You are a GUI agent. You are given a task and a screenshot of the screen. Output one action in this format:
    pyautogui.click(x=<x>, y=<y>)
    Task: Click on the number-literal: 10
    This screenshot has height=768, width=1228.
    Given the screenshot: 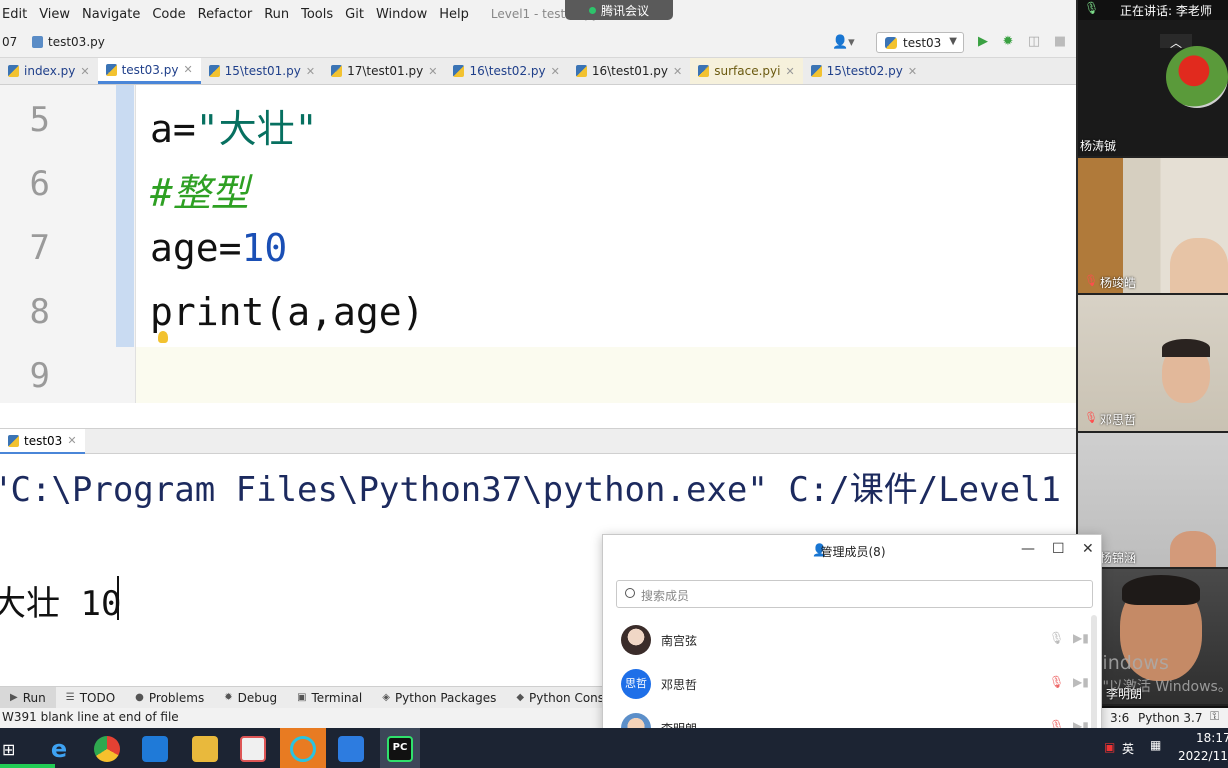 What is the action you would take?
    pyautogui.click(x=264, y=248)
    